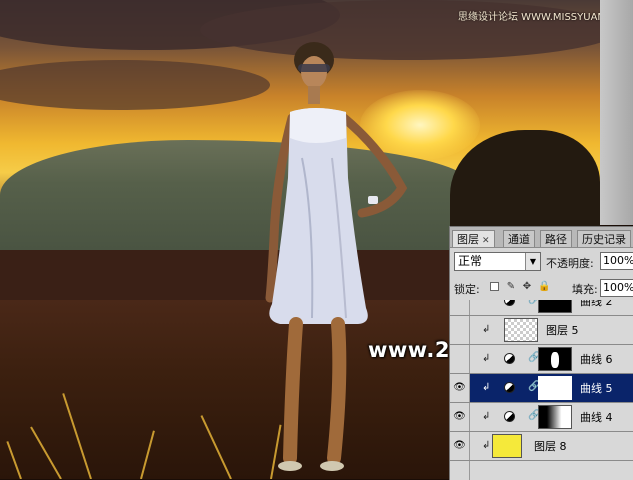 The width and height of the screenshot is (633, 480). What do you see at coordinates (596, 417) in the screenshot?
I see `layer-name: 曲线 4` at bounding box center [596, 417].